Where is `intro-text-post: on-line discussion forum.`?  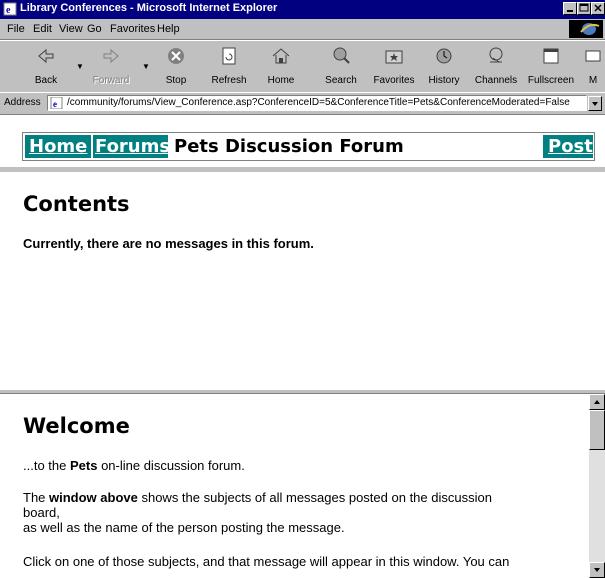 intro-text-post: on-line discussion forum. is located at coordinates (171, 465).